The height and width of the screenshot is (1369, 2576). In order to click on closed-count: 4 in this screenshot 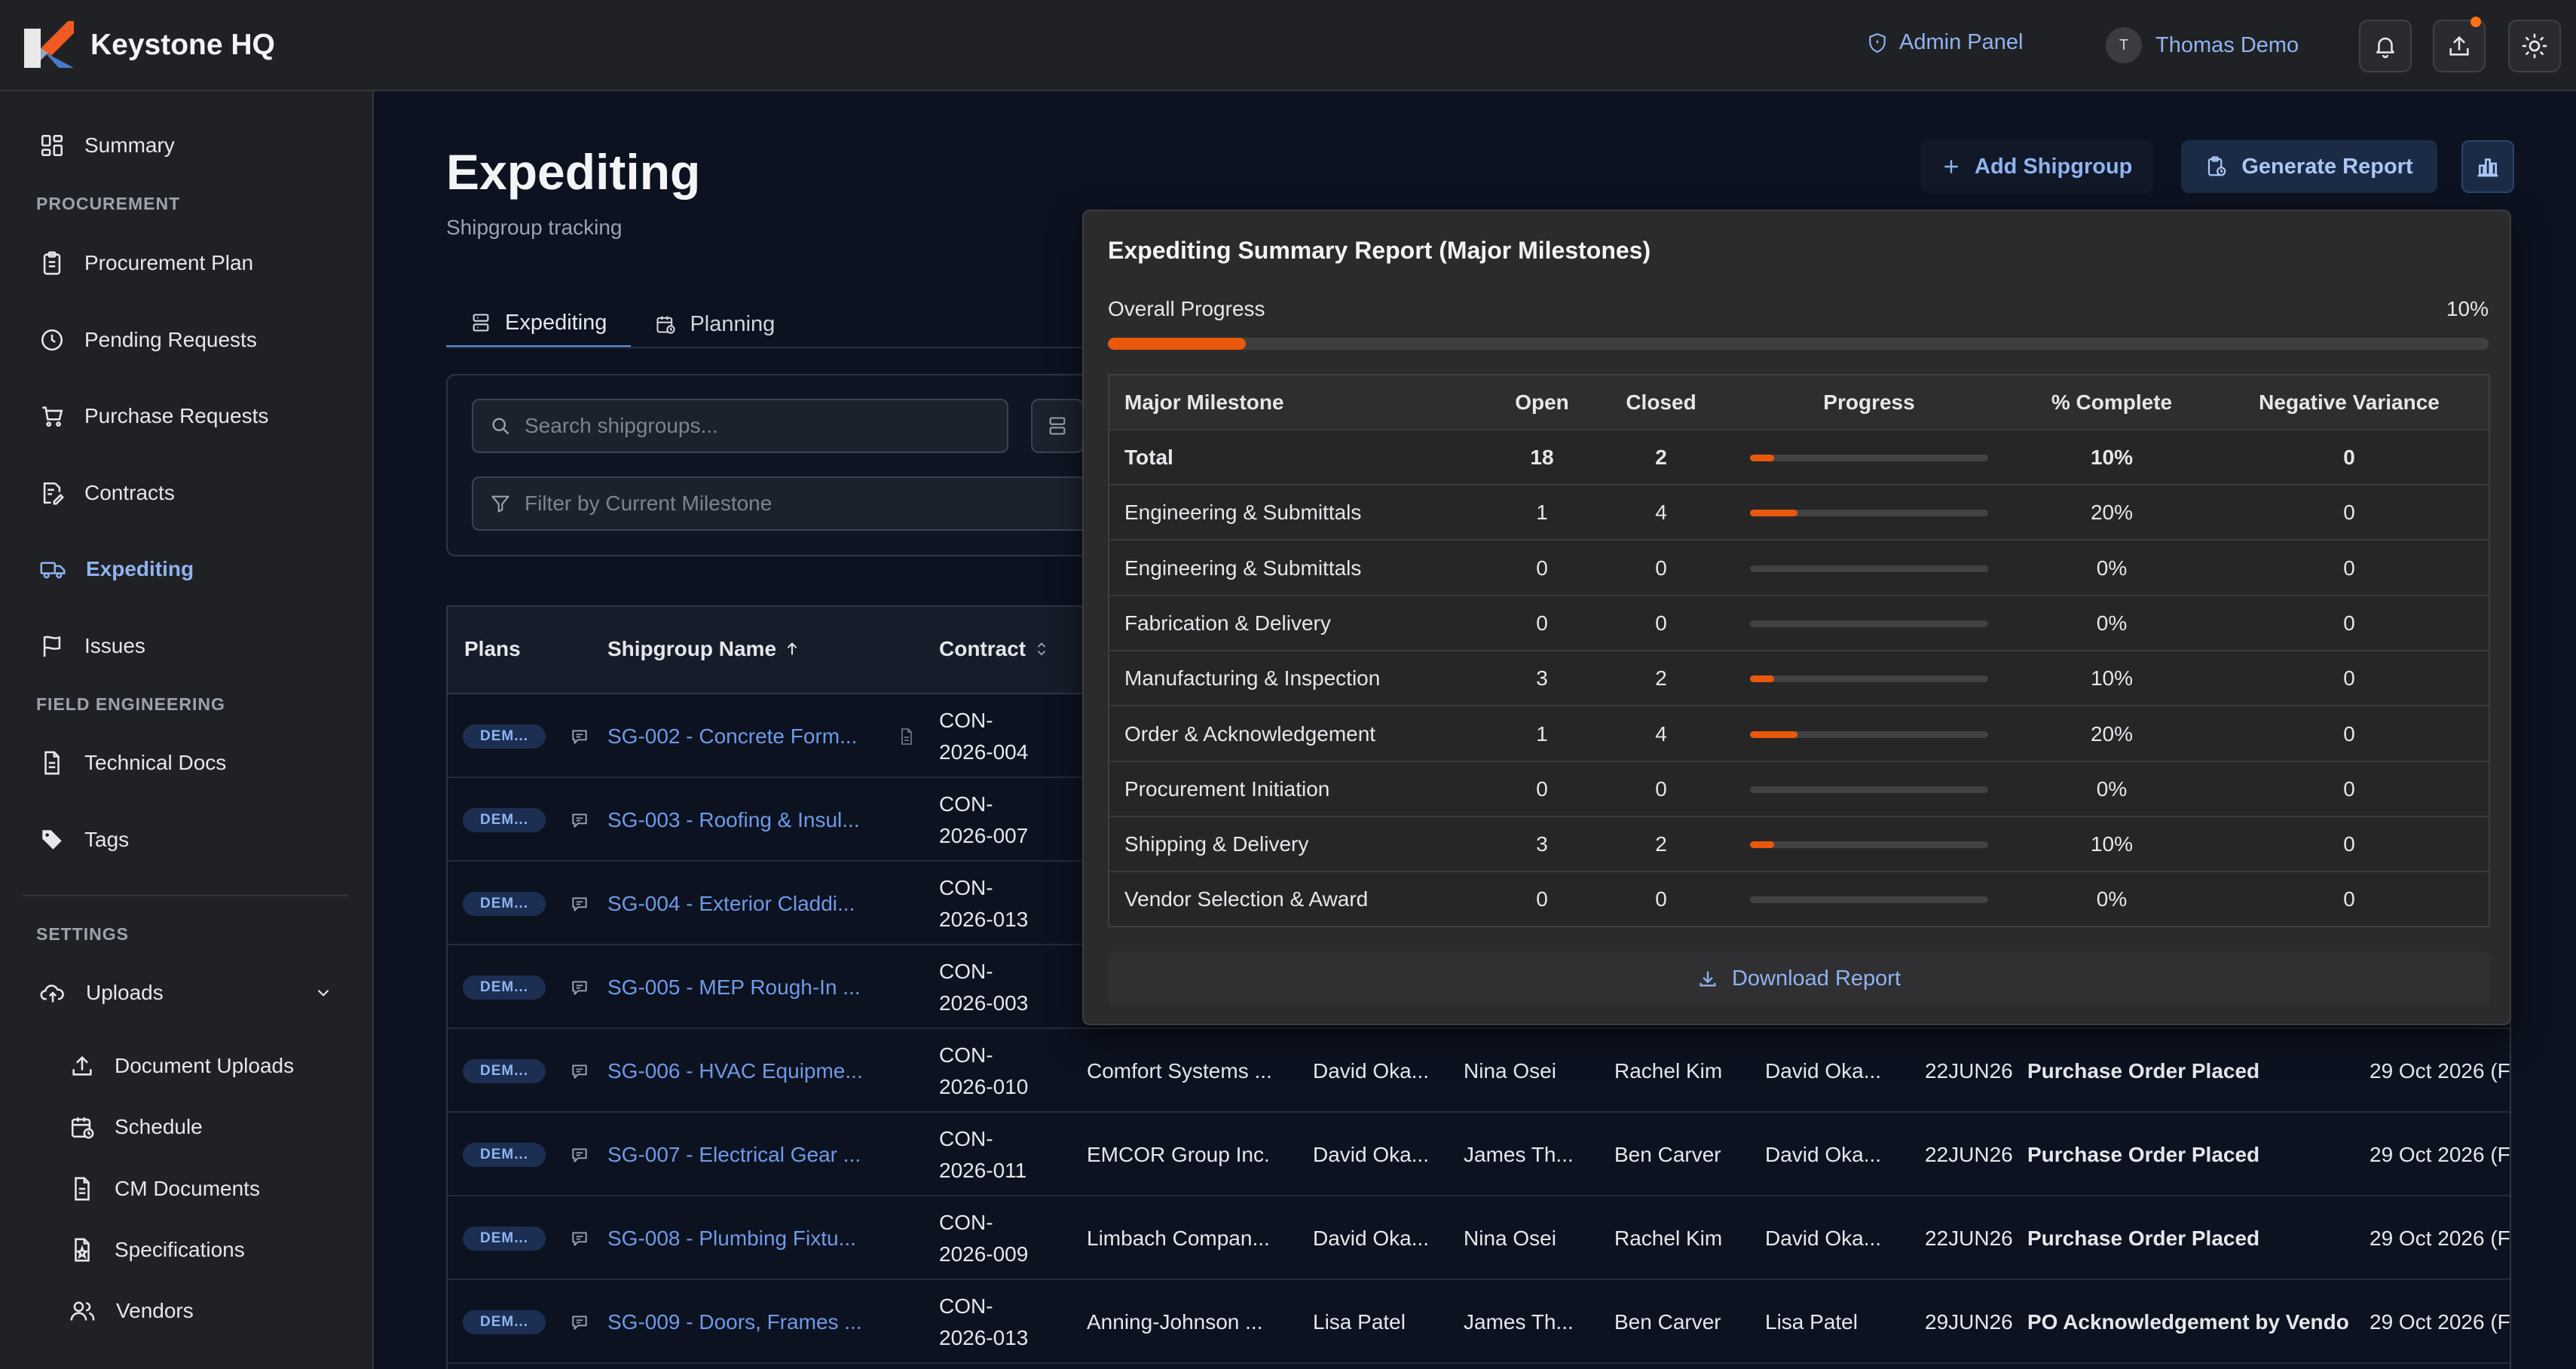, I will do `click(1661, 733)`.